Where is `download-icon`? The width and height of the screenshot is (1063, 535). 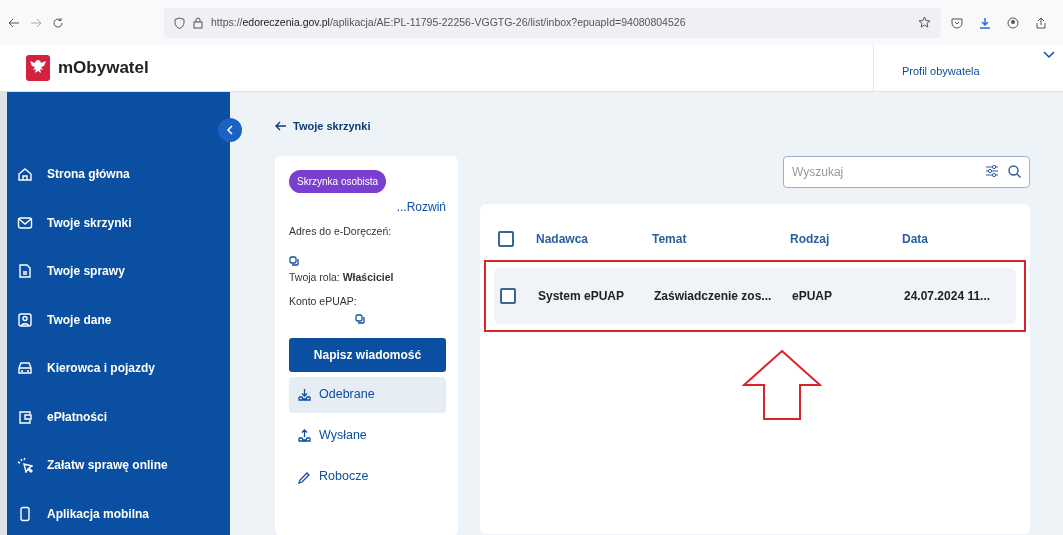
download-icon is located at coordinates (985, 22).